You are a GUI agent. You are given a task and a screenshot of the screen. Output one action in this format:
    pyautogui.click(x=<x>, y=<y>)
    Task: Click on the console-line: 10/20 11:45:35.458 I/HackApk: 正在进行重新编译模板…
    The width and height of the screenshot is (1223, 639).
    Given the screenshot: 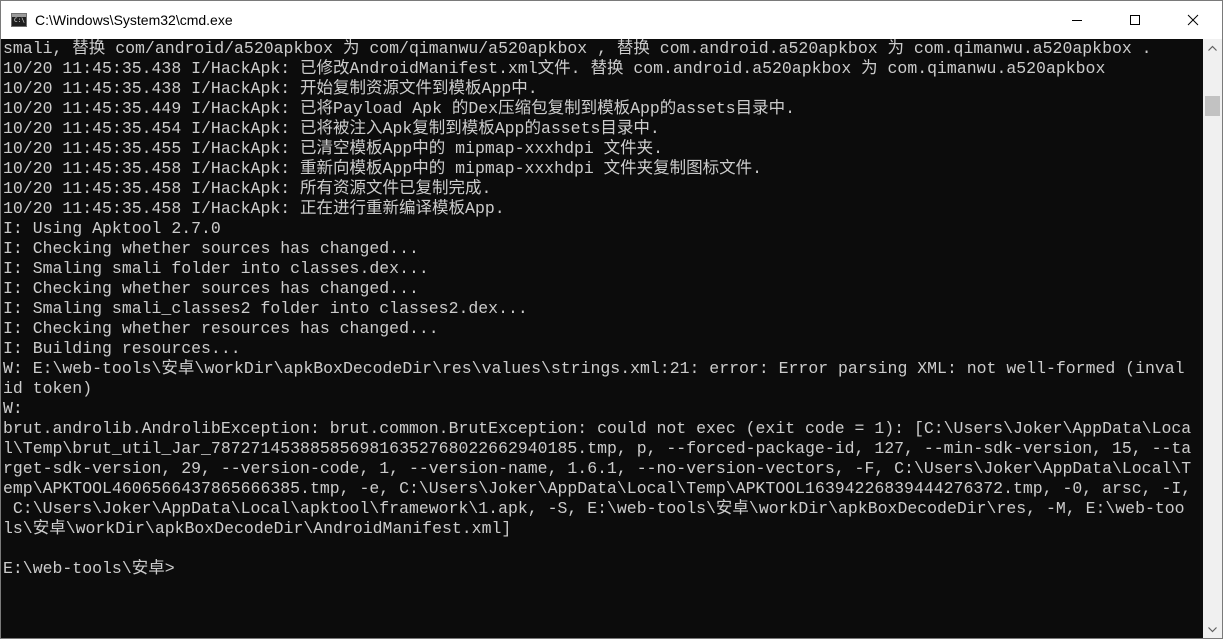 What is the action you would take?
    pyautogui.click(x=254, y=208)
    